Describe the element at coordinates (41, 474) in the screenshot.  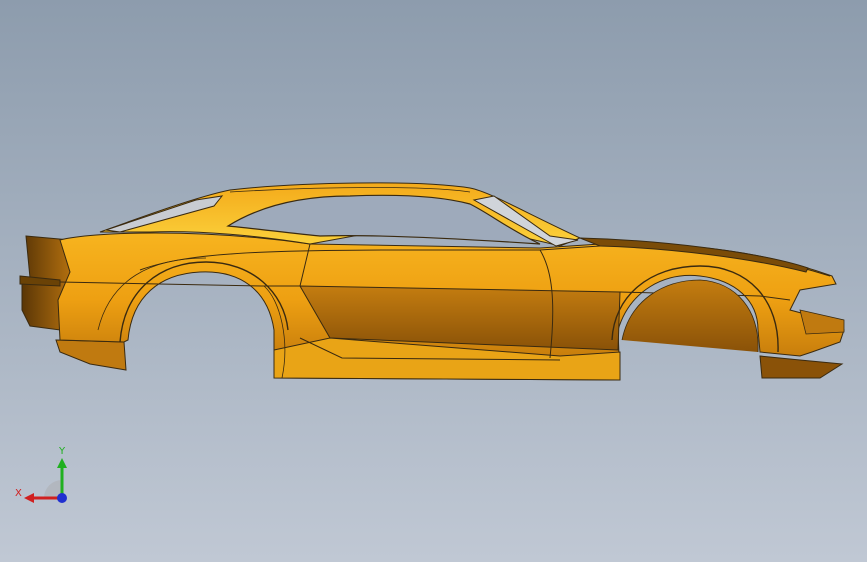
I see `axis-triad: Y X` at that location.